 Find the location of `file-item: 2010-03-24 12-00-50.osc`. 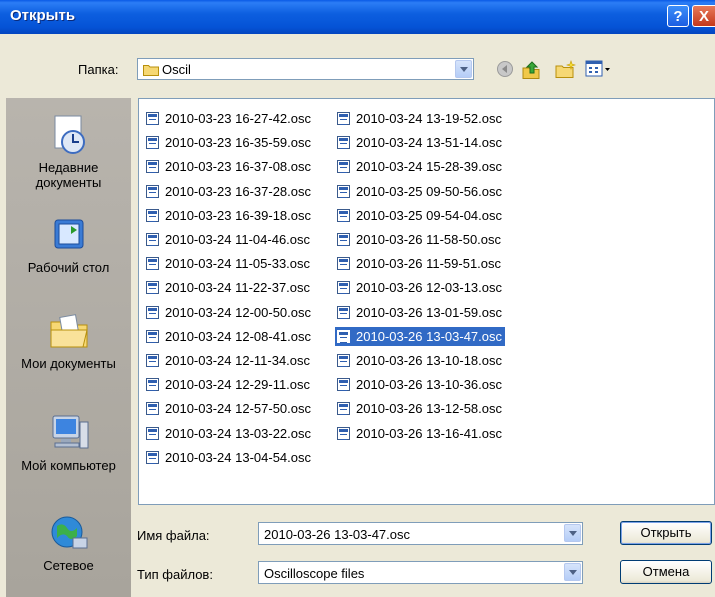

file-item: 2010-03-24 12-00-50.osc is located at coordinates (229, 312).